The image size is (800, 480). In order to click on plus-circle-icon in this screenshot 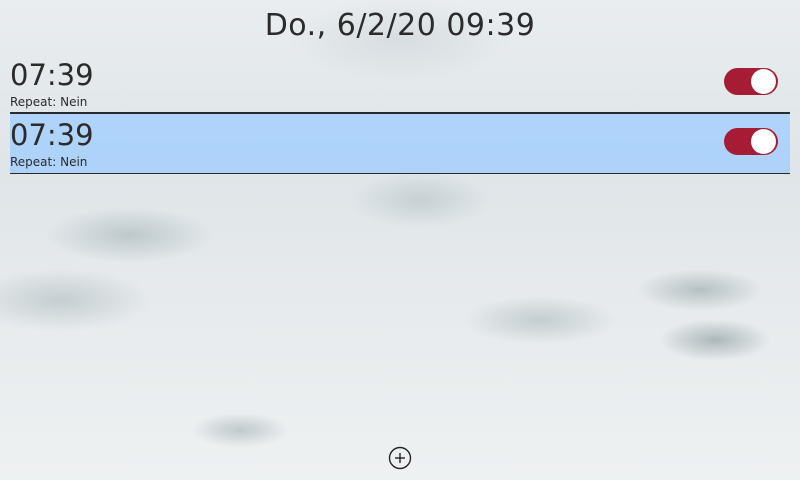, I will do `click(400, 458)`.